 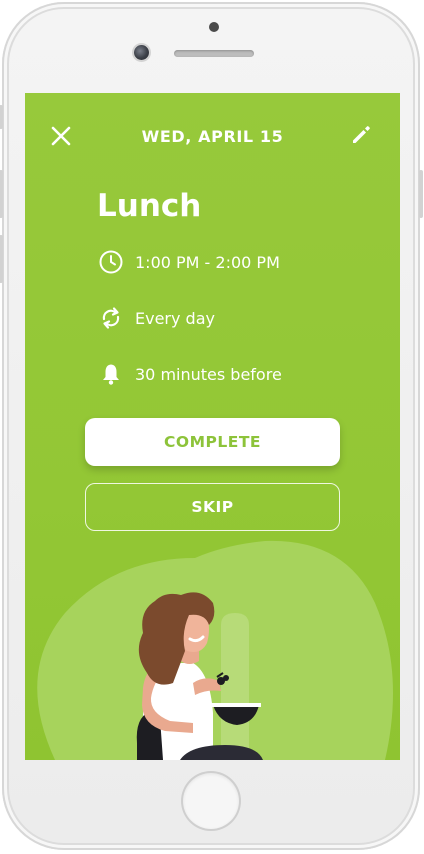 I want to click on date-title: WED, APRIL 15, so click(x=212, y=136).